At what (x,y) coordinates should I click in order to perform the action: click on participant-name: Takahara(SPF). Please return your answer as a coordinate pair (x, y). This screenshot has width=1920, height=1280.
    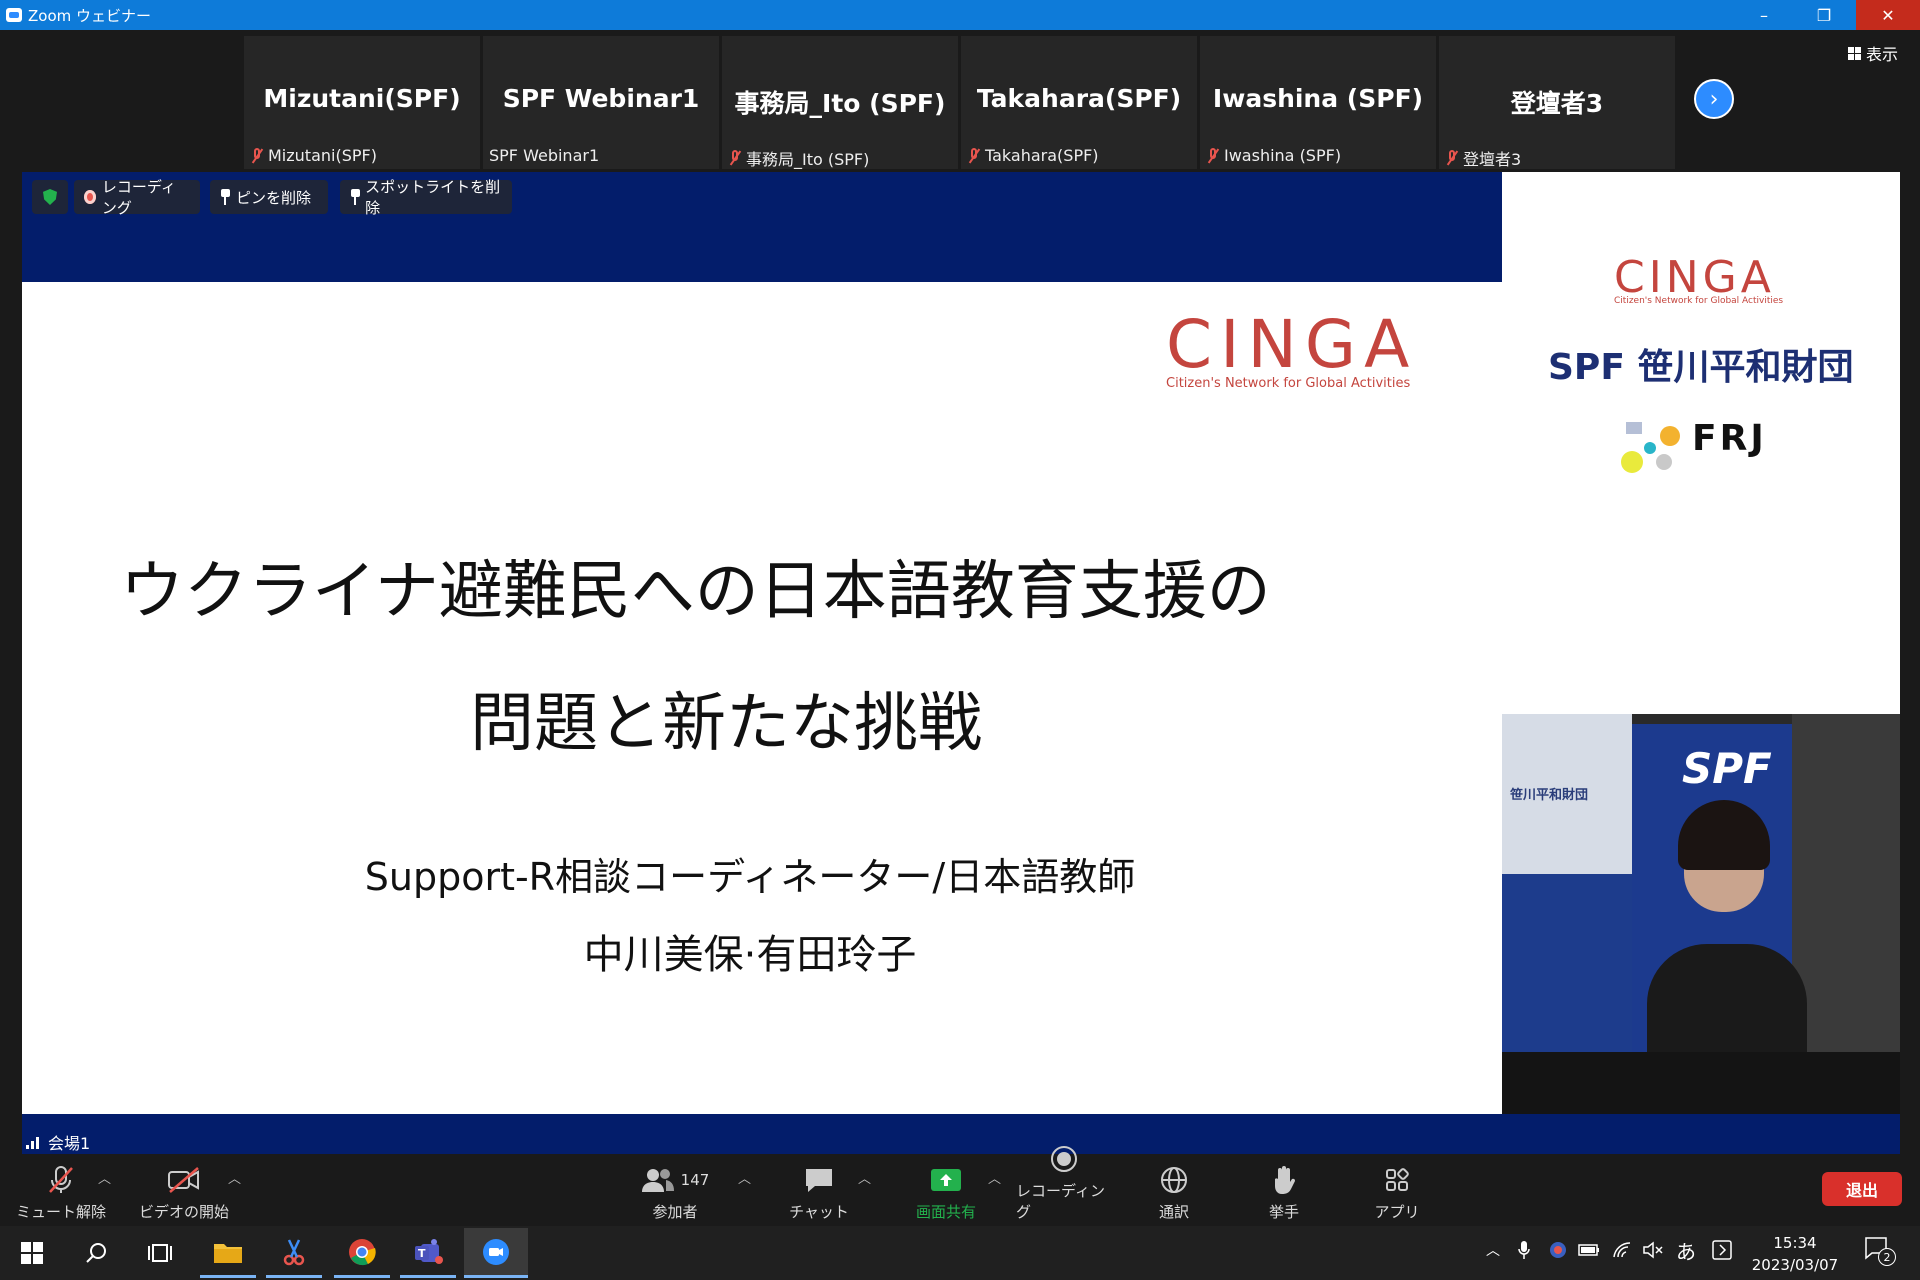
    Looking at the image, I should click on (1079, 98).